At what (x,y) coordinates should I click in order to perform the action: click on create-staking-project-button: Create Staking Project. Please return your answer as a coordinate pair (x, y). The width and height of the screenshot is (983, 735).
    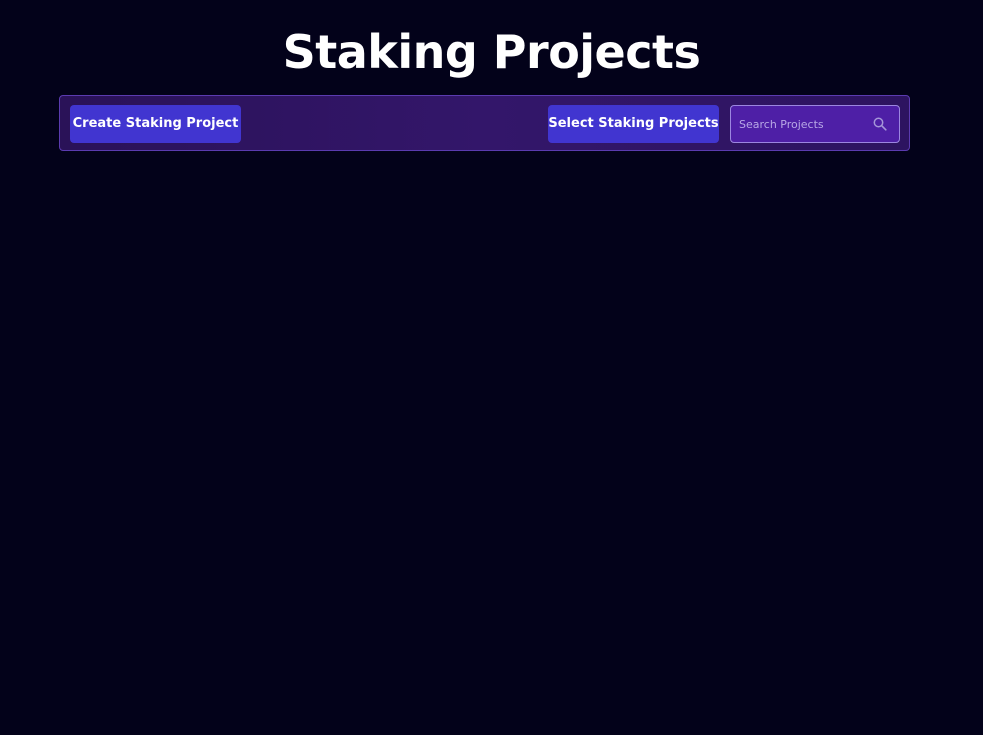
    Looking at the image, I should click on (155, 124).